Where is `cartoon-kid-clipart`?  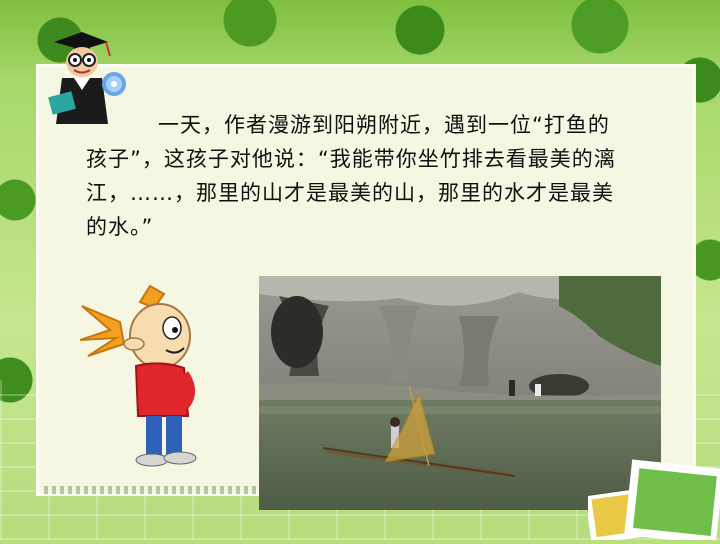 cartoon-kid-clipart is located at coordinates (144, 377).